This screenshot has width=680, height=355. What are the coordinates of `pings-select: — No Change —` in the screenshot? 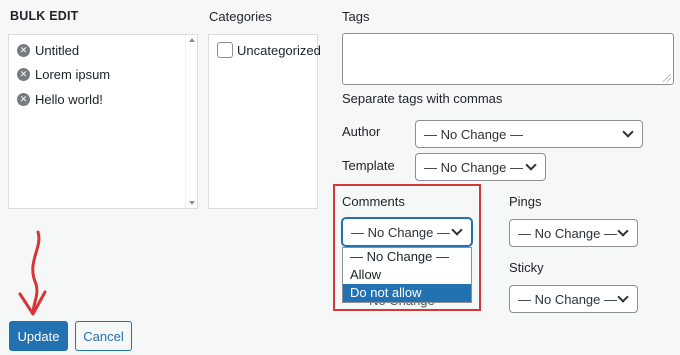 It's located at (573, 233).